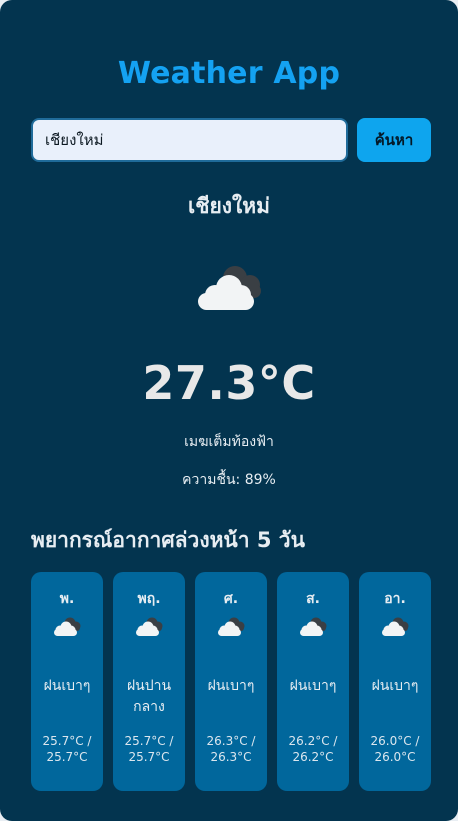 Image resolution: width=458 pixels, height=821 pixels. Describe the element at coordinates (189, 140) in the screenshot. I see `city-search-input` at that location.